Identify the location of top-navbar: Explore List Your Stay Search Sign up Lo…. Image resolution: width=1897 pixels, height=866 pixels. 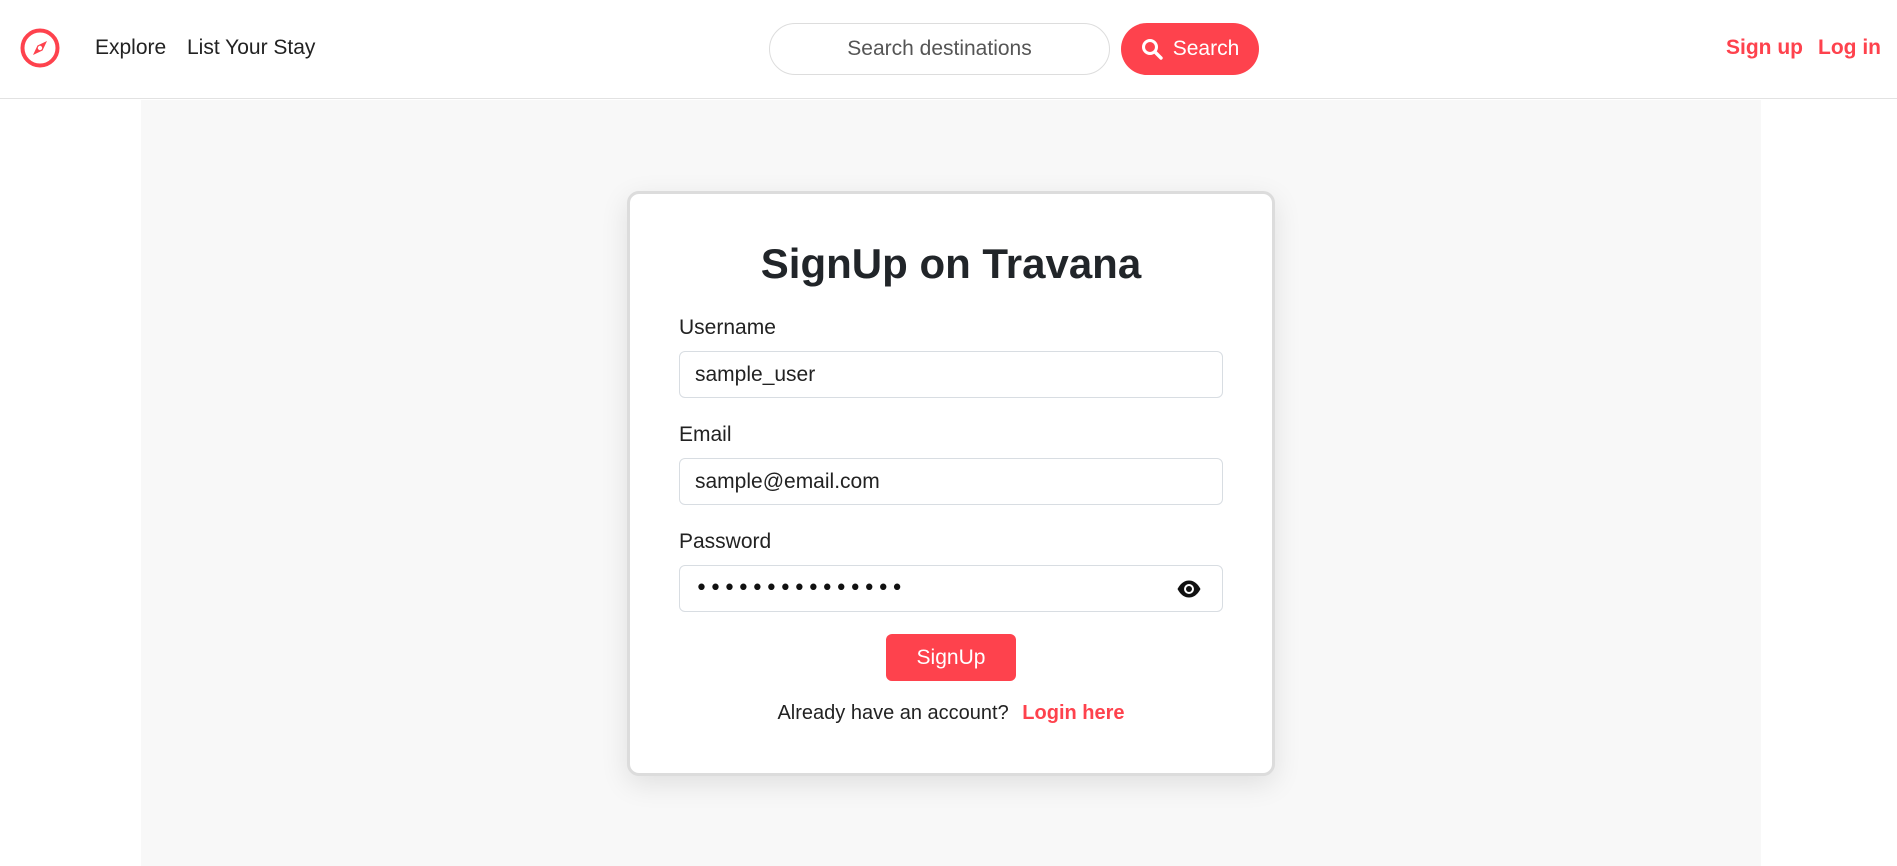
(948, 49).